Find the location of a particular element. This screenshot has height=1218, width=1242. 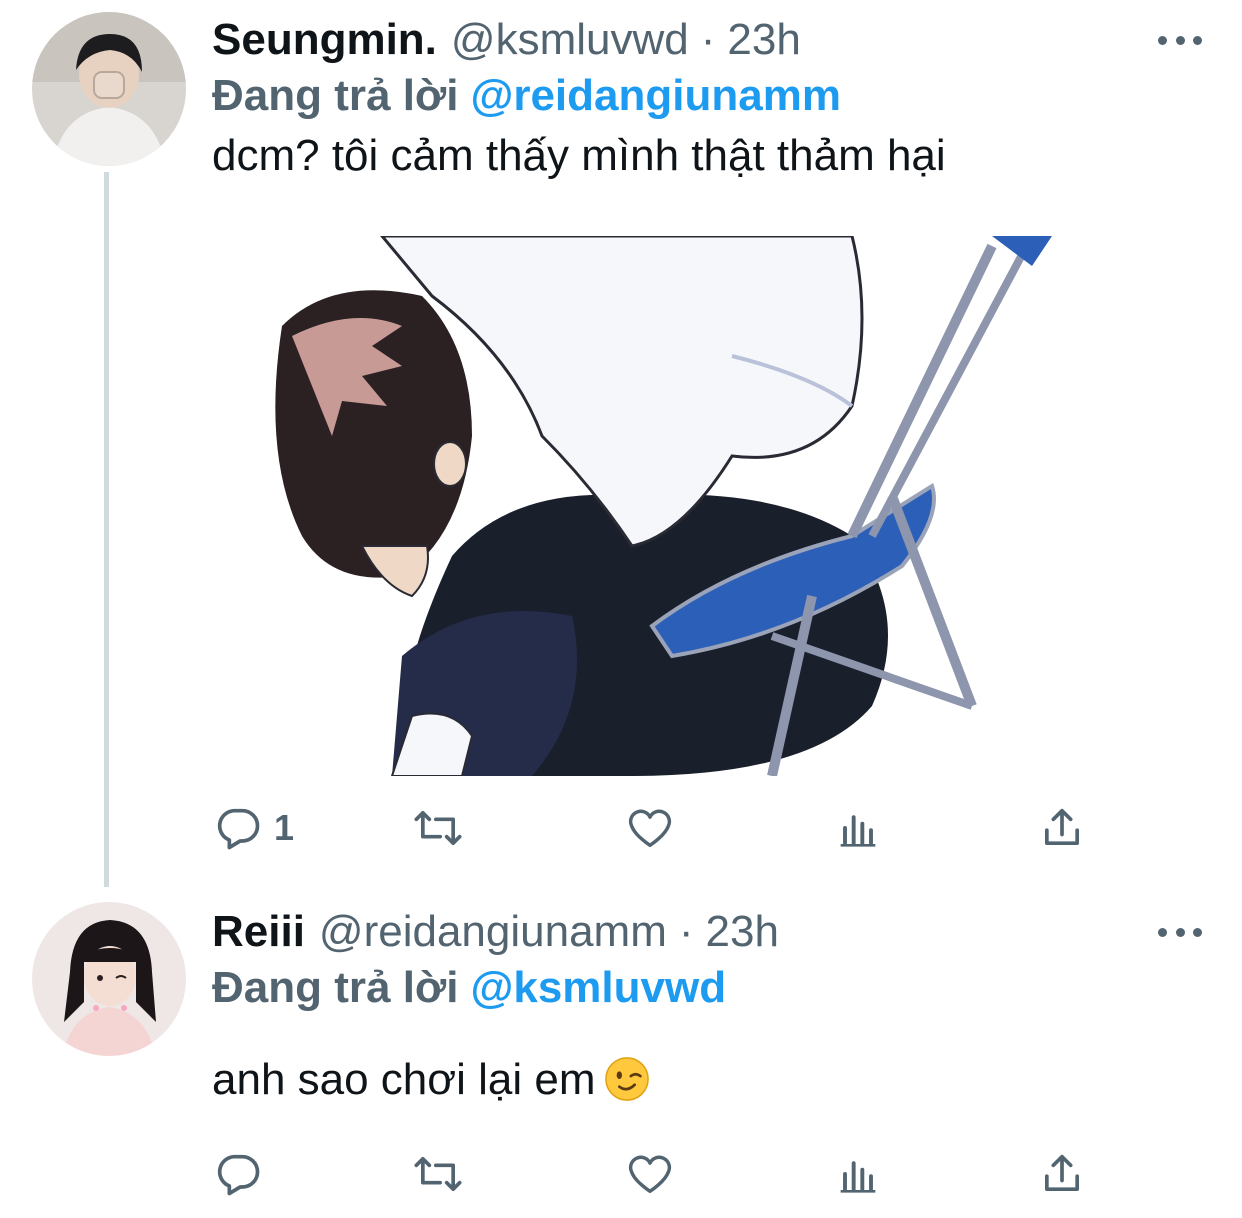

tweet-header: Reiii @reidangiunamm · 23h is located at coordinates (707, 932).